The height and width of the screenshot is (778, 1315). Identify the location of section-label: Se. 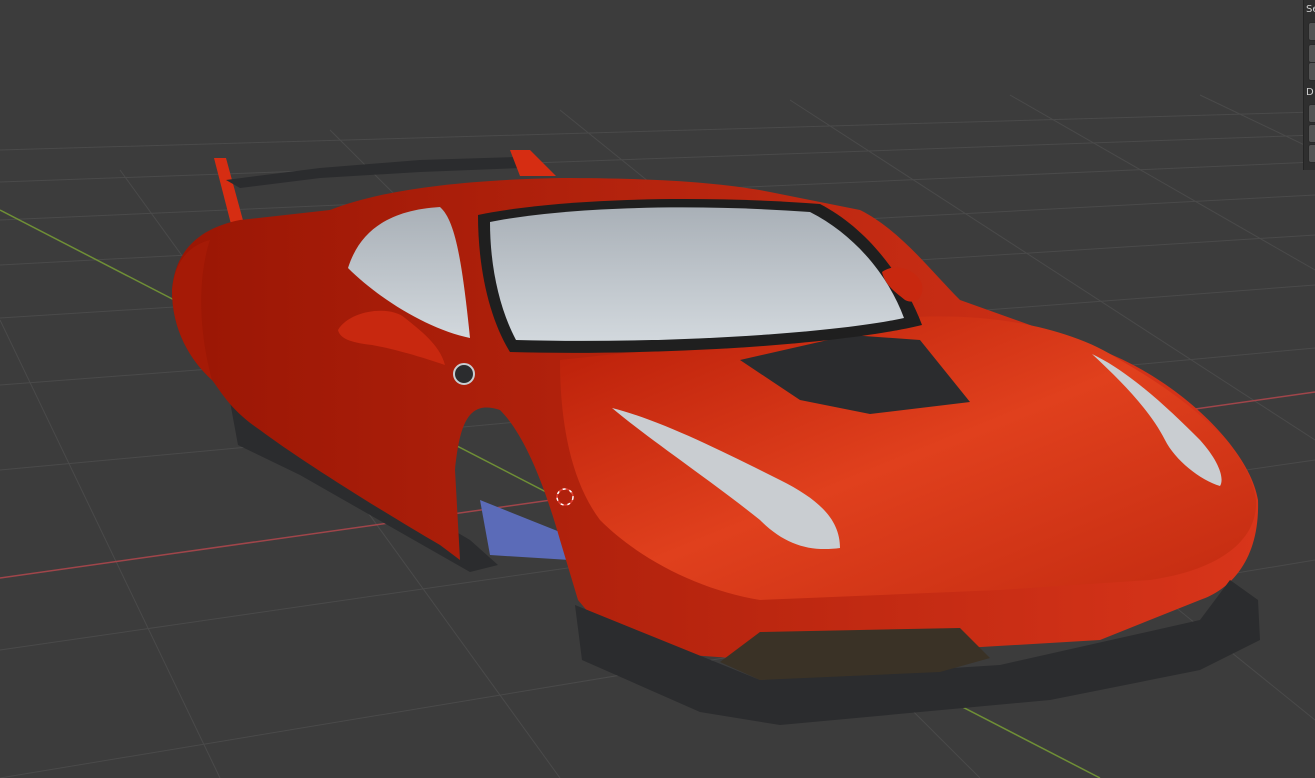
(1310, 9).